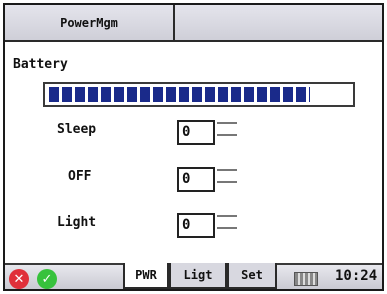  I want to click on sleep-decrement-button, so click(227, 138).